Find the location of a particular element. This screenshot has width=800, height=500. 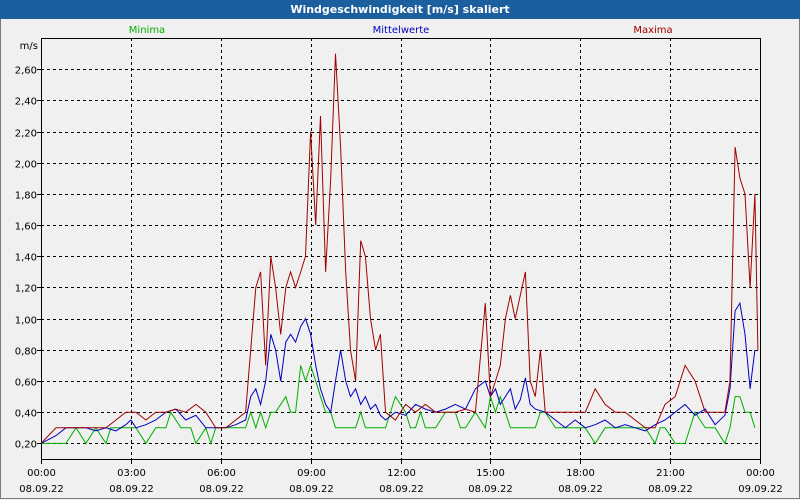

x-tick-time: 06:00 is located at coordinates (221, 473).